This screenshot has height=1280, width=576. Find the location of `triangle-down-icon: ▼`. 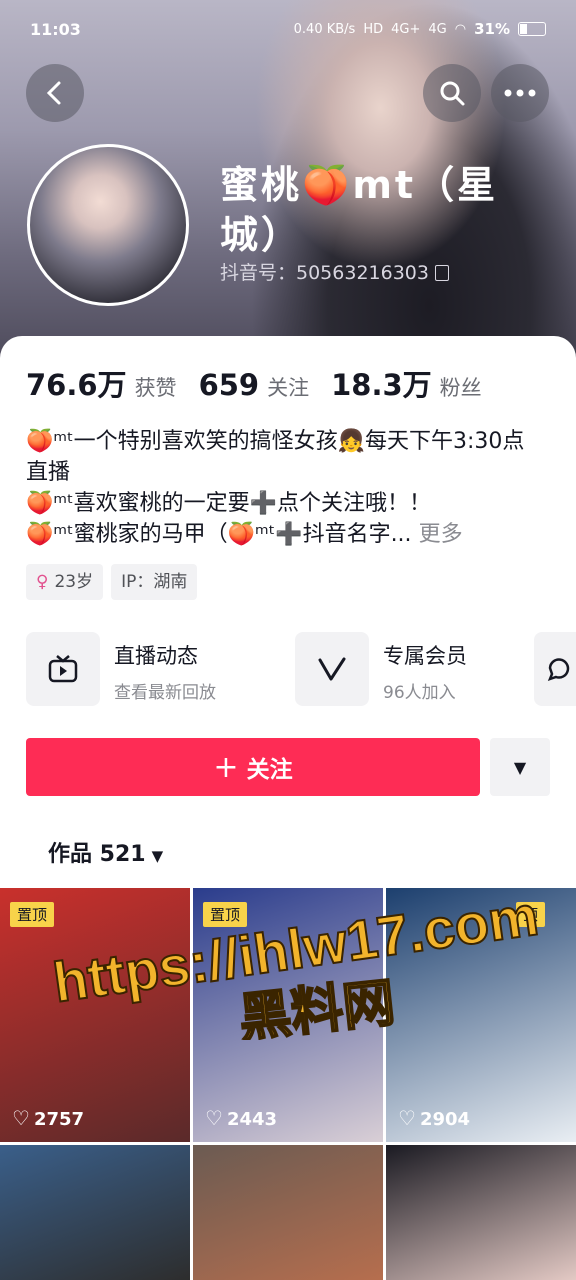

triangle-down-icon: ▼ is located at coordinates (520, 767).